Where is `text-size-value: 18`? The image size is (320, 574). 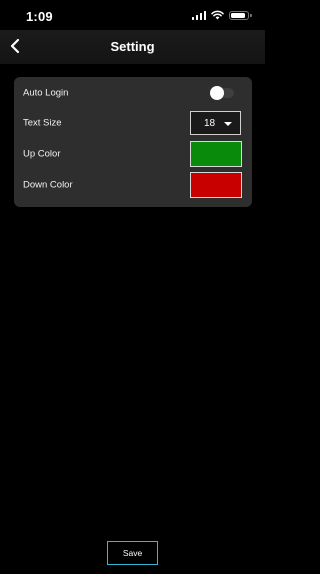
text-size-value: 18 is located at coordinates (210, 123).